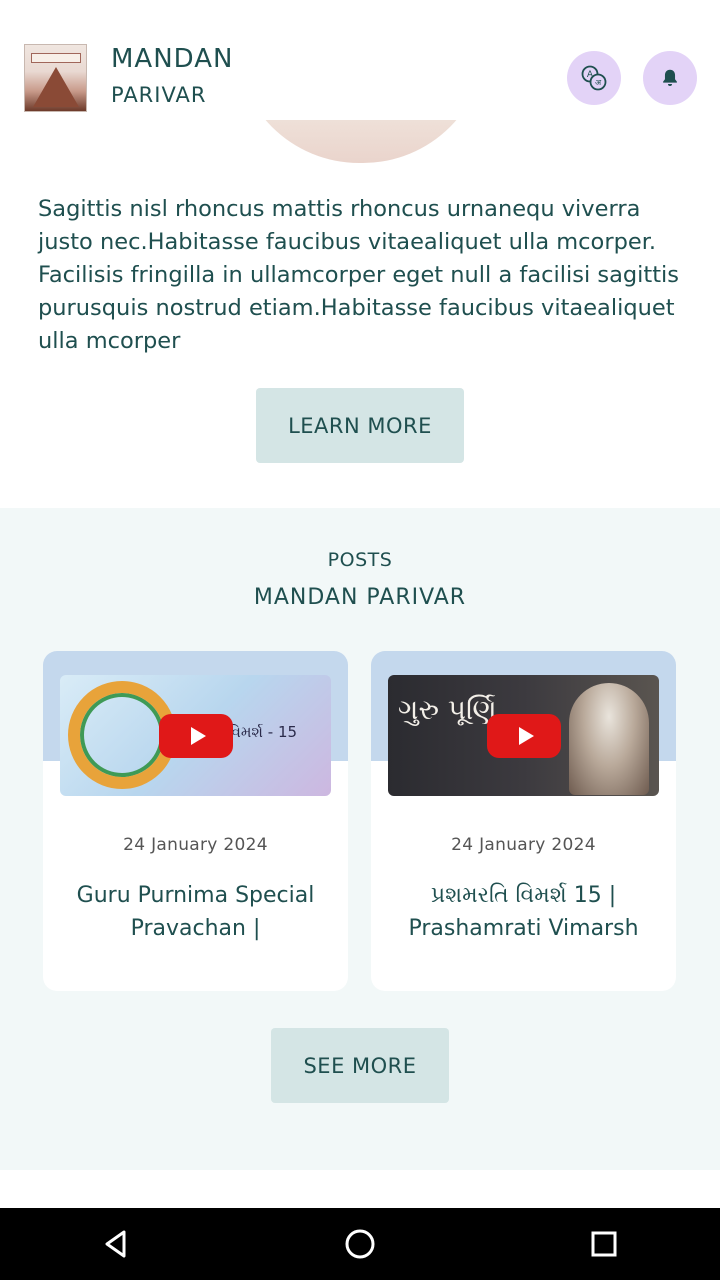 The height and width of the screenshot is (1280, 720). Describe the element at coordinates (360, 60) in the screenshot. I see `app-header: MANDAN PARIVAR A अ` at that location.